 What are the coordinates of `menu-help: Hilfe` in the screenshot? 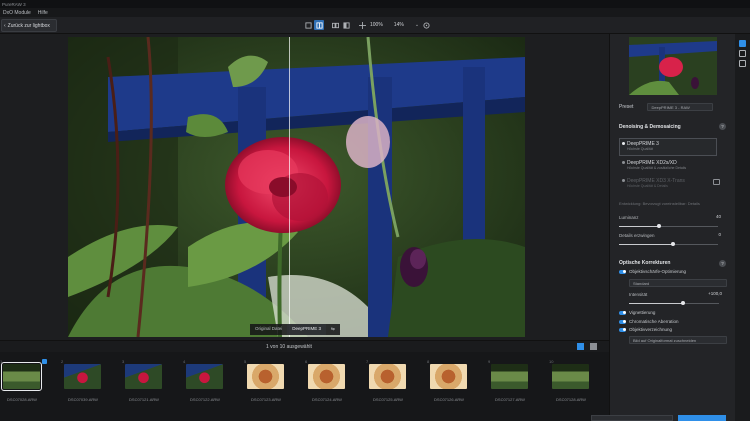 It's located at (43, 13).